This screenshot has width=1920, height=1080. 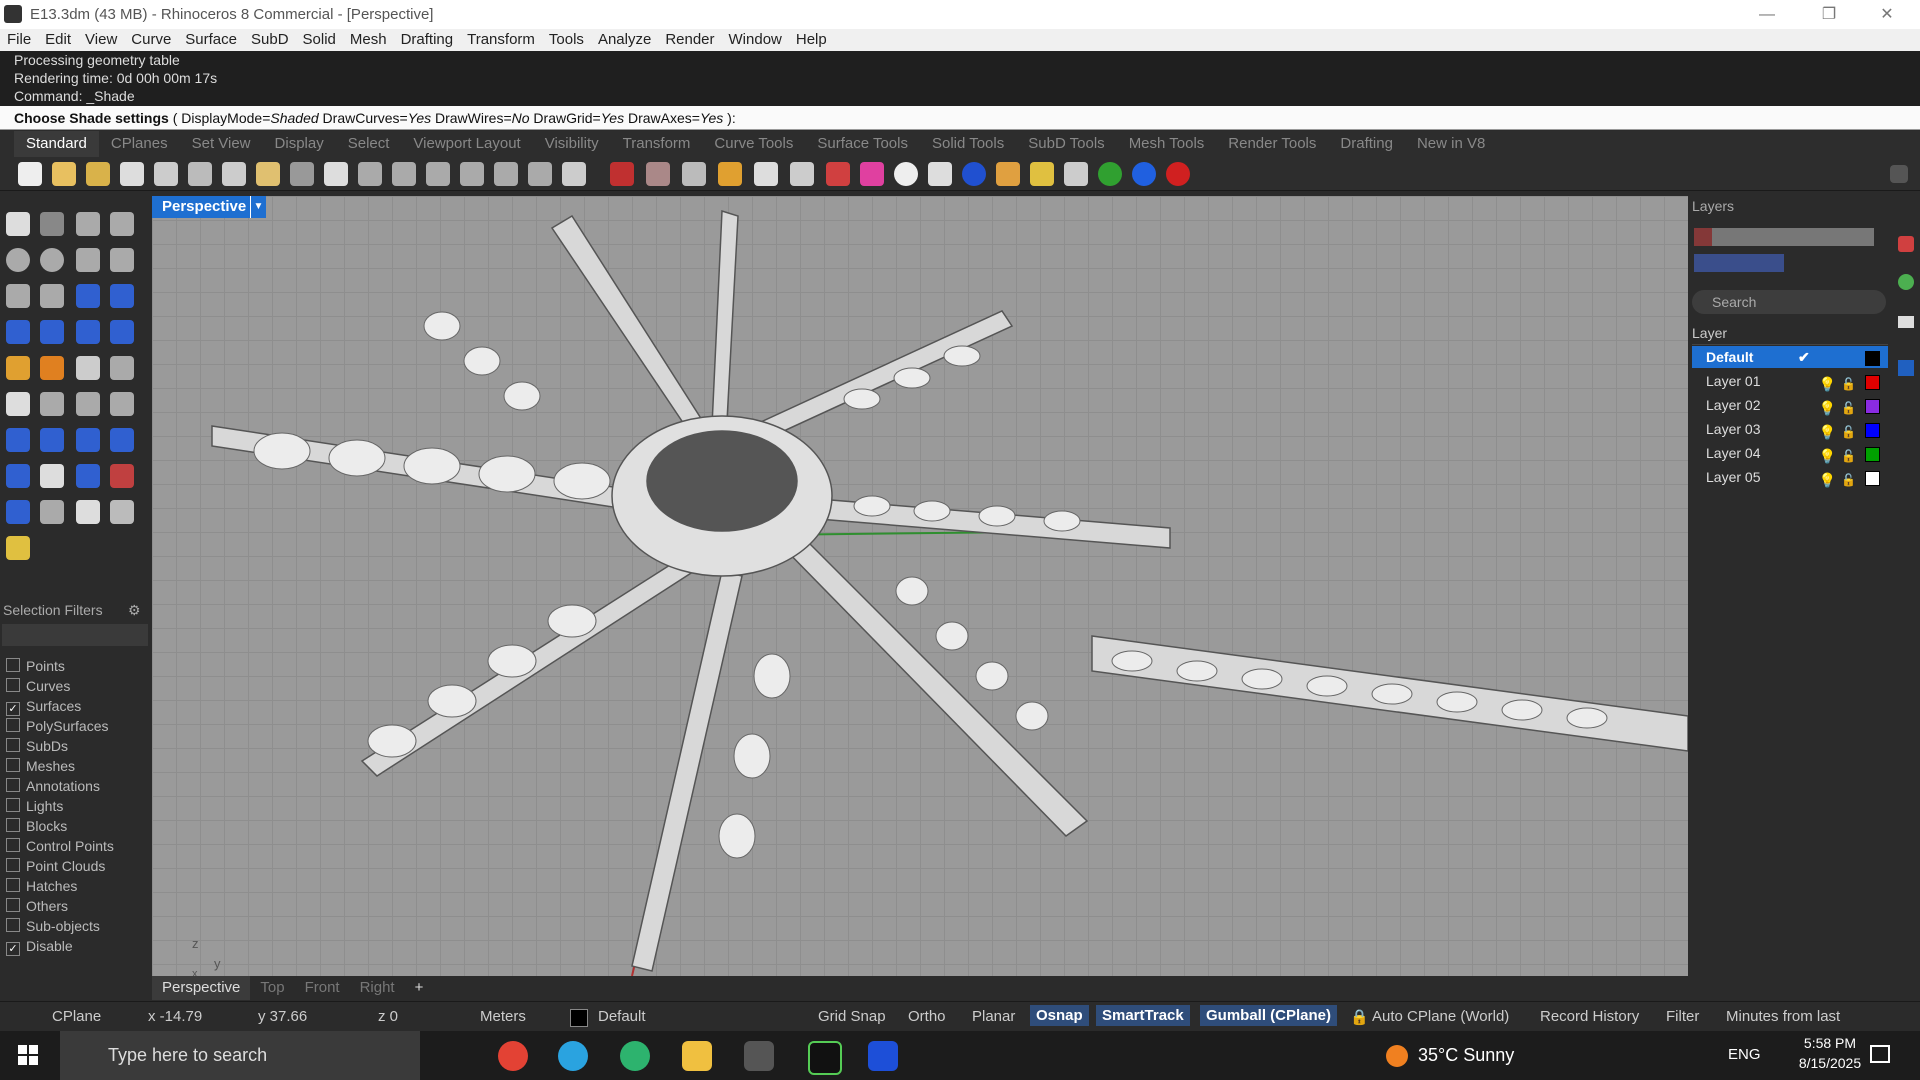 What do you see at coordinates (662, 118) in the screenshot?
I see `option-drawaxes: DrawAxes=` at bounding box center [662, 118].